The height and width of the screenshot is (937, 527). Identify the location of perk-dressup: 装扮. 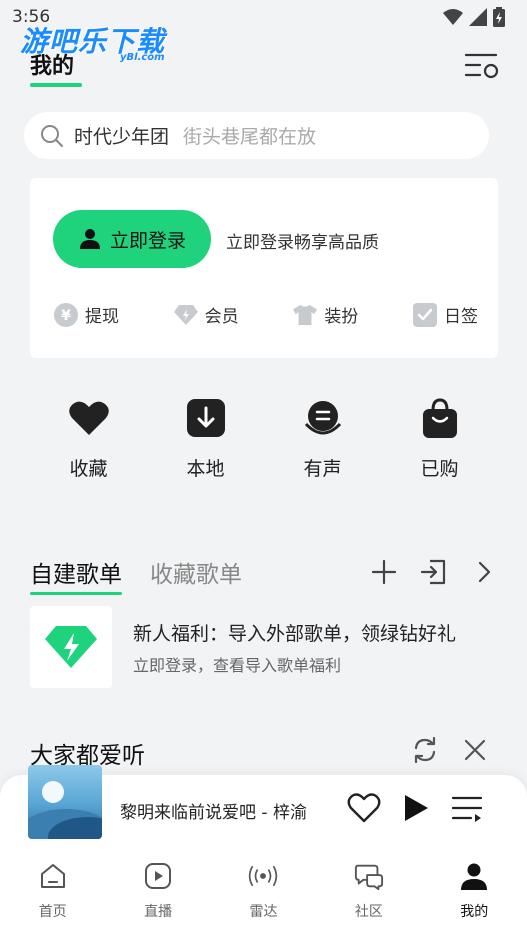
(325, 314).